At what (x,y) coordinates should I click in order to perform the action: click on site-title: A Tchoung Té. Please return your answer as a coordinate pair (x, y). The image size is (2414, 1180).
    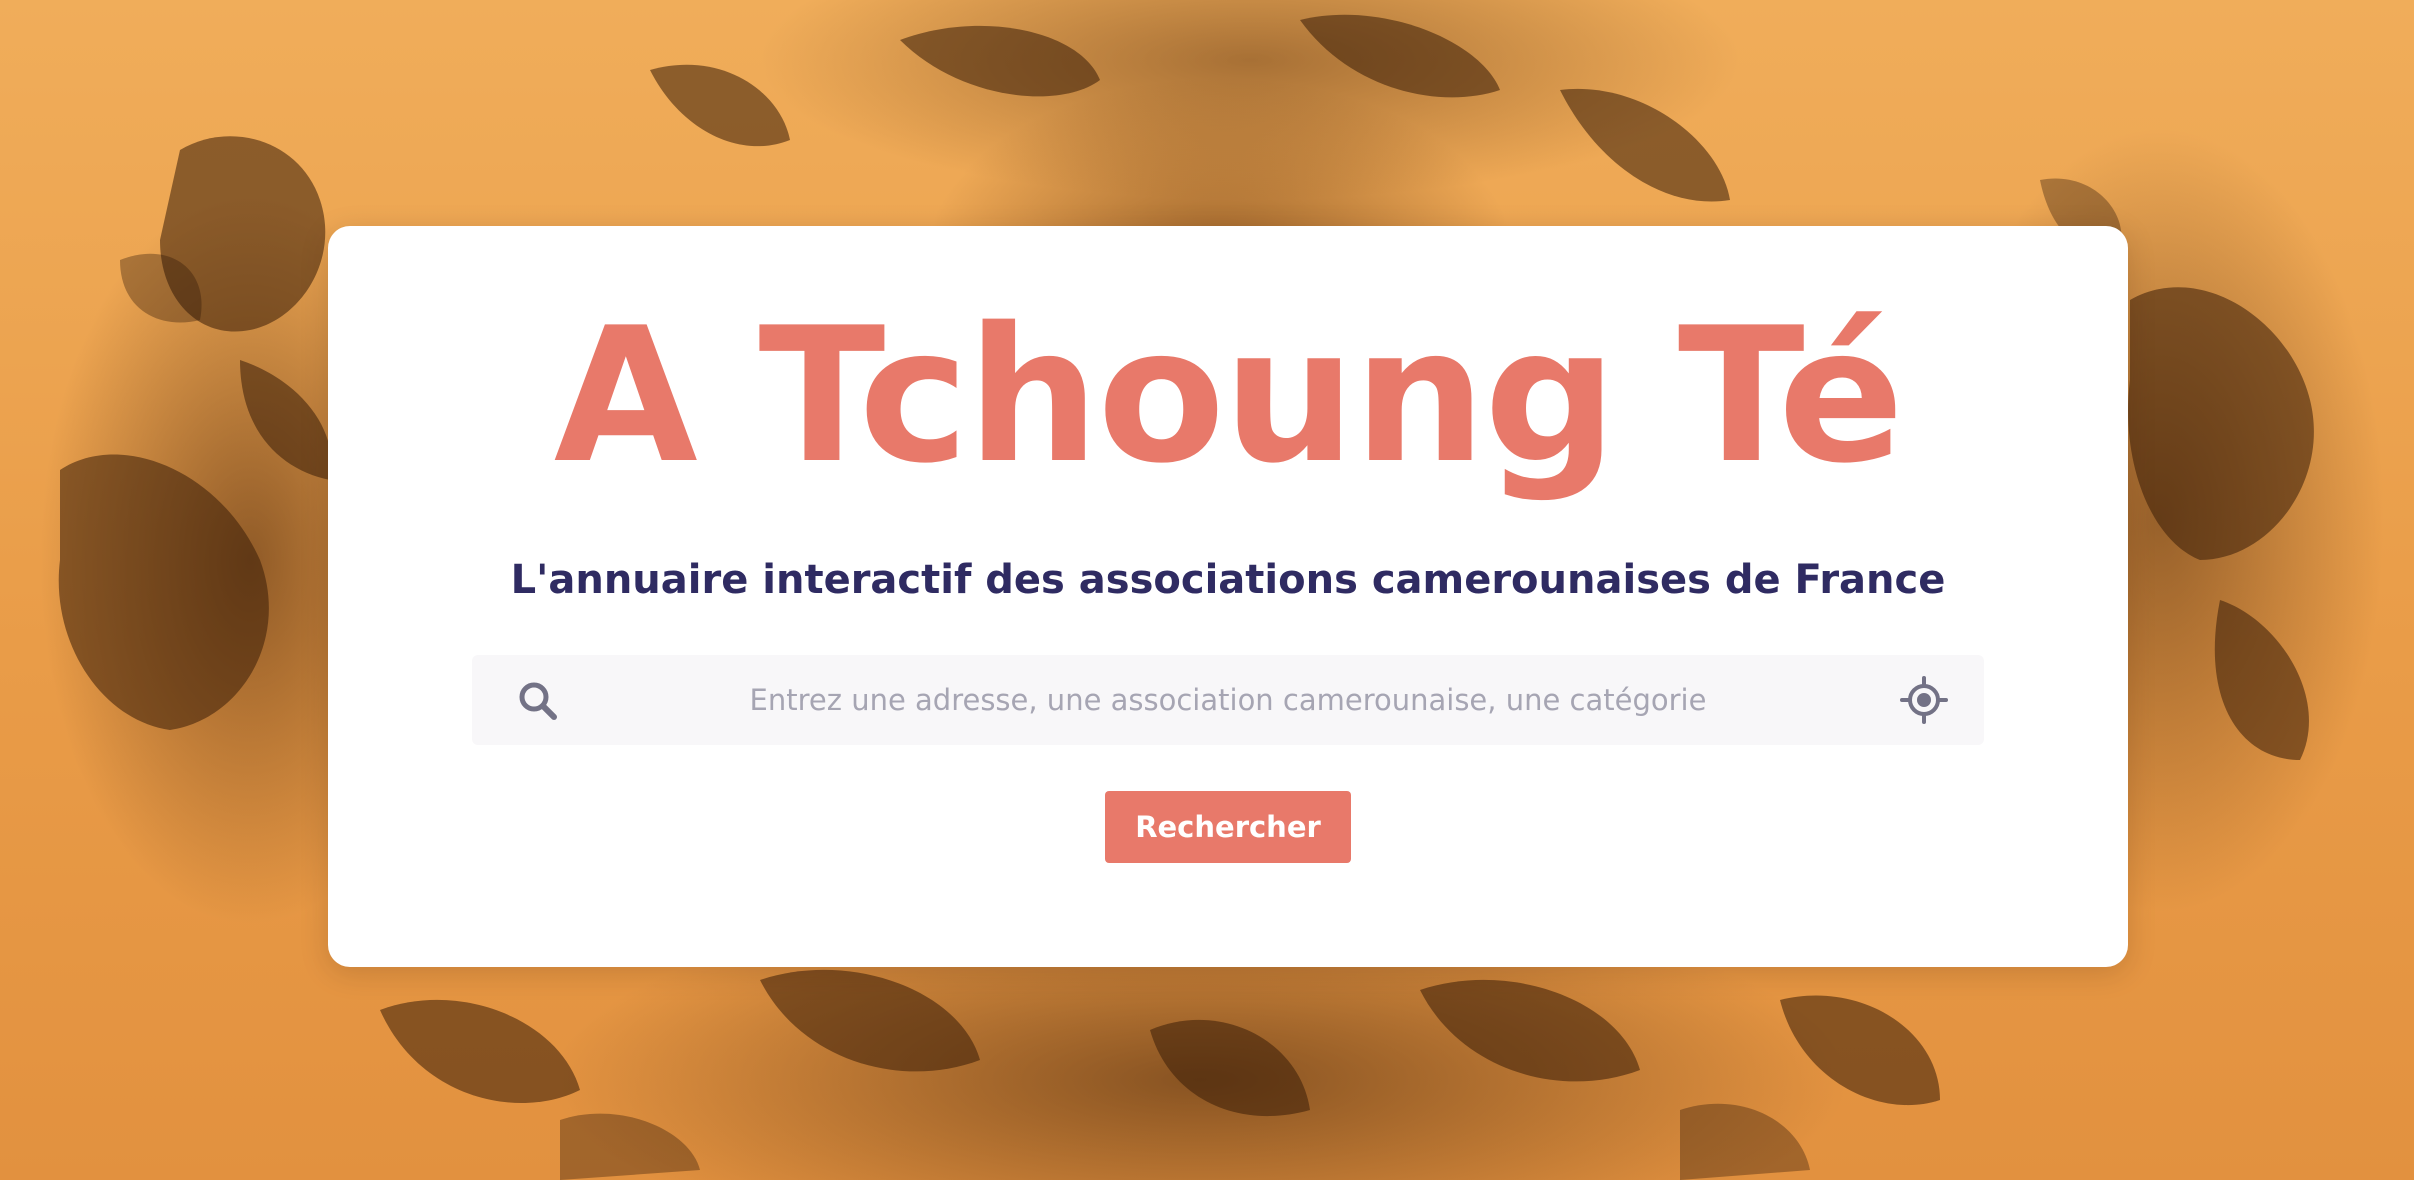
    Looking at the image, I should click on (1228, 395).